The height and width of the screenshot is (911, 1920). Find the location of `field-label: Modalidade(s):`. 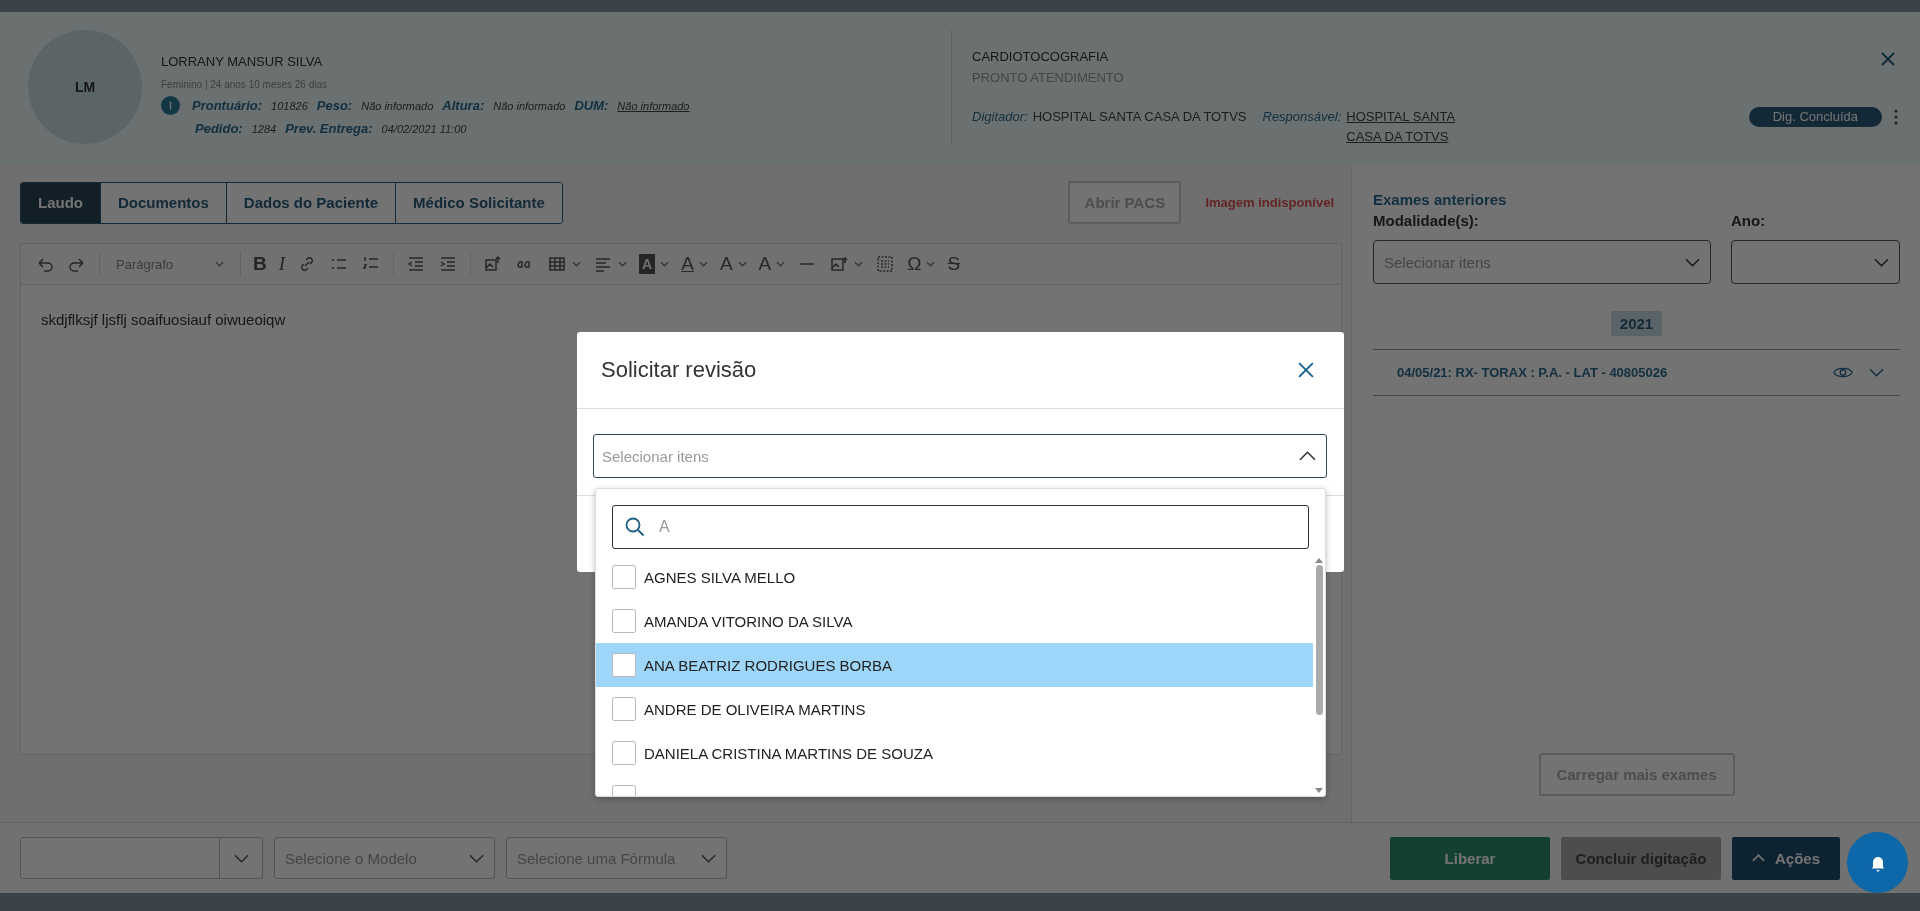

field-label: Modalidade(s): is located at coordinates (1426, 220).